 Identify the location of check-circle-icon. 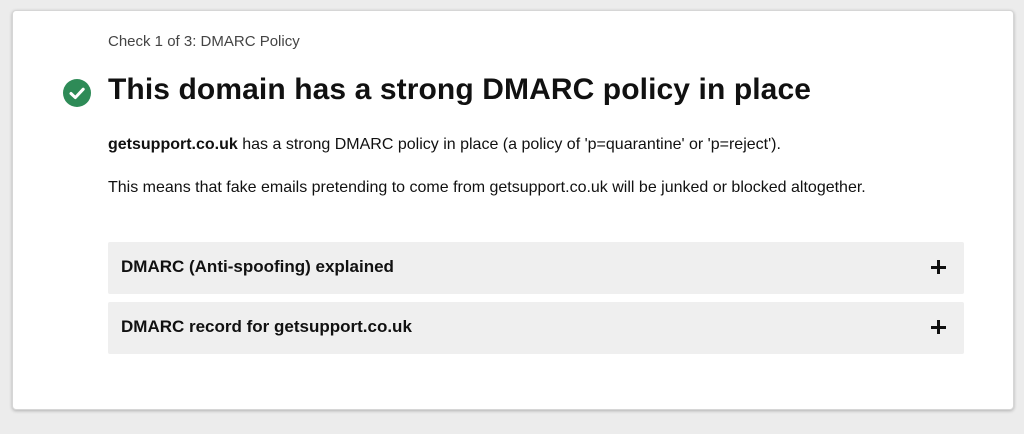
(77, 93).